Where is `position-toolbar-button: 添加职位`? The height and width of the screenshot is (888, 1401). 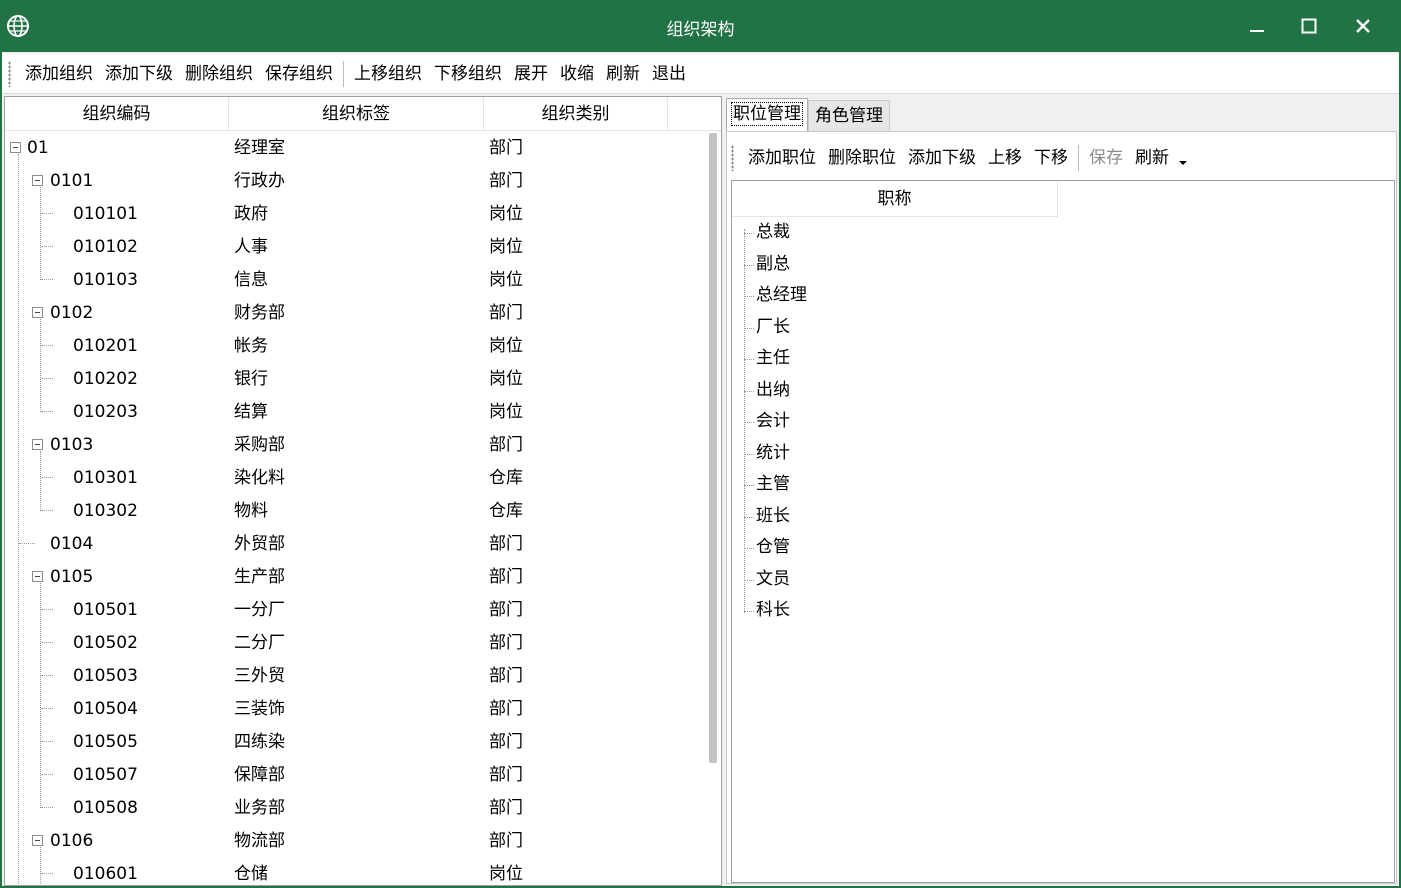
position-toolbar-button: 添加职位 is located at coordinates (782, 158).